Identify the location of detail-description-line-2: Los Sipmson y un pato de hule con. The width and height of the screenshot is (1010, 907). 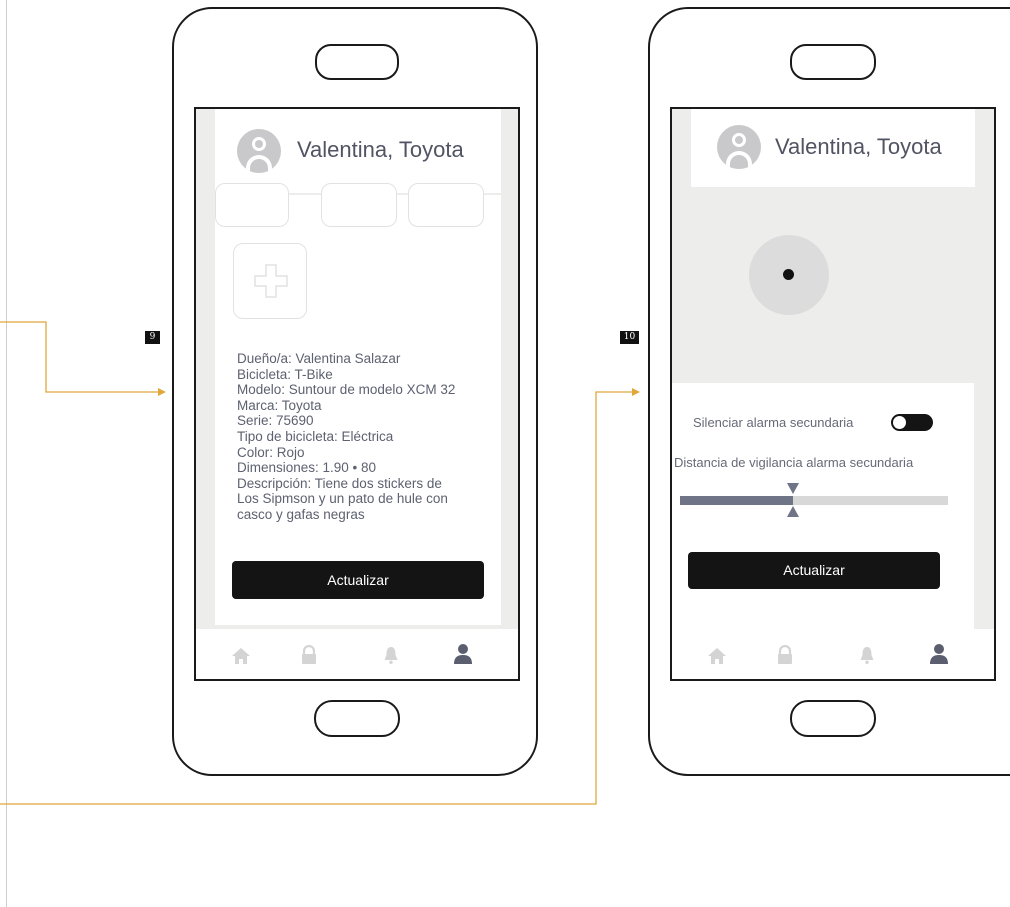
(342, 499).